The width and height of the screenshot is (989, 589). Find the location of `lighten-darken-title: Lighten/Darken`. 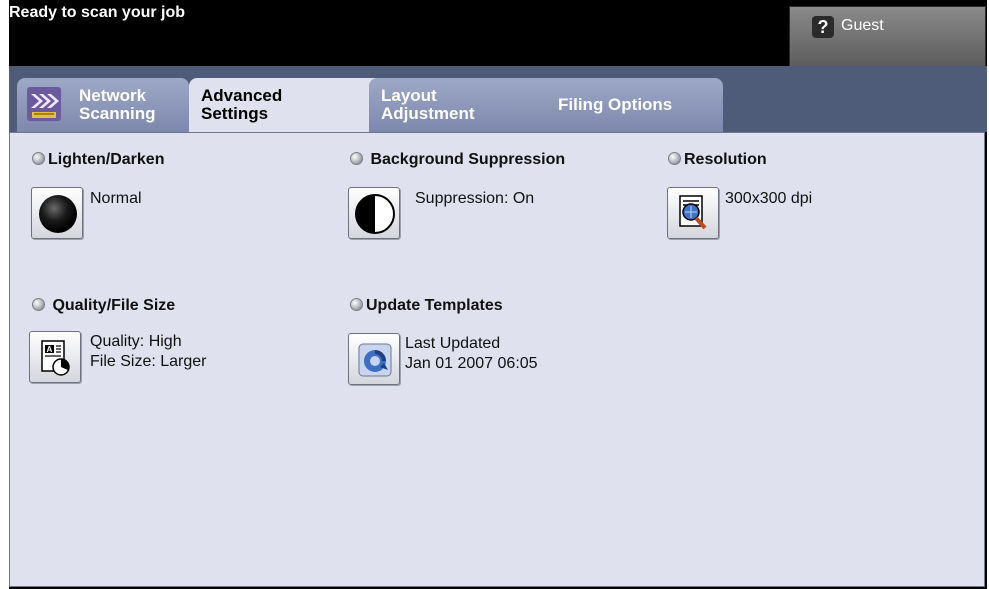

lighten-darken-title: Lighten/Darken is located at coordinates (98, 160).